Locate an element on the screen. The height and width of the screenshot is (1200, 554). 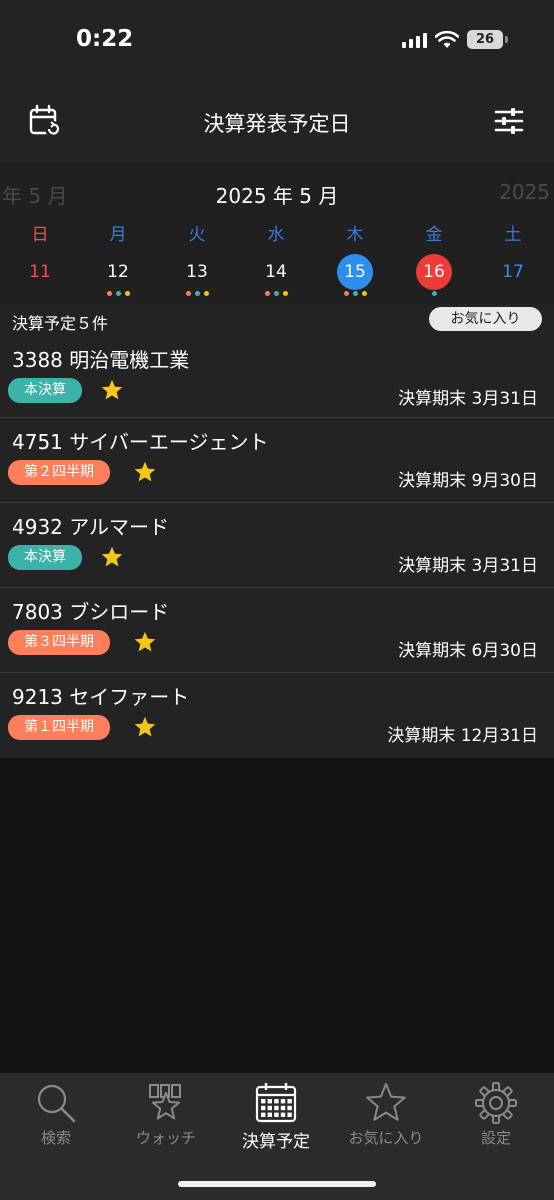
company-name: 4932 アルマード is located at coordinates (91, 527).